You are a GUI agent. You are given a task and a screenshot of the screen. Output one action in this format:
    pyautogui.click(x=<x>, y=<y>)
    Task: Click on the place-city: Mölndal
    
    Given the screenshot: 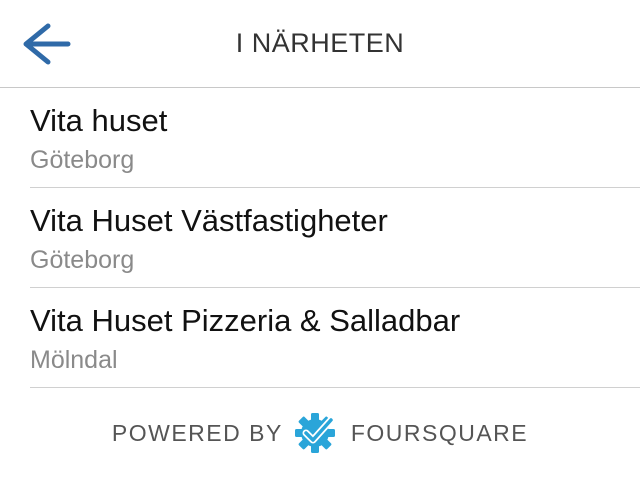 What is the action you would take?
    pyautogui.click(x=74, y=360)
    